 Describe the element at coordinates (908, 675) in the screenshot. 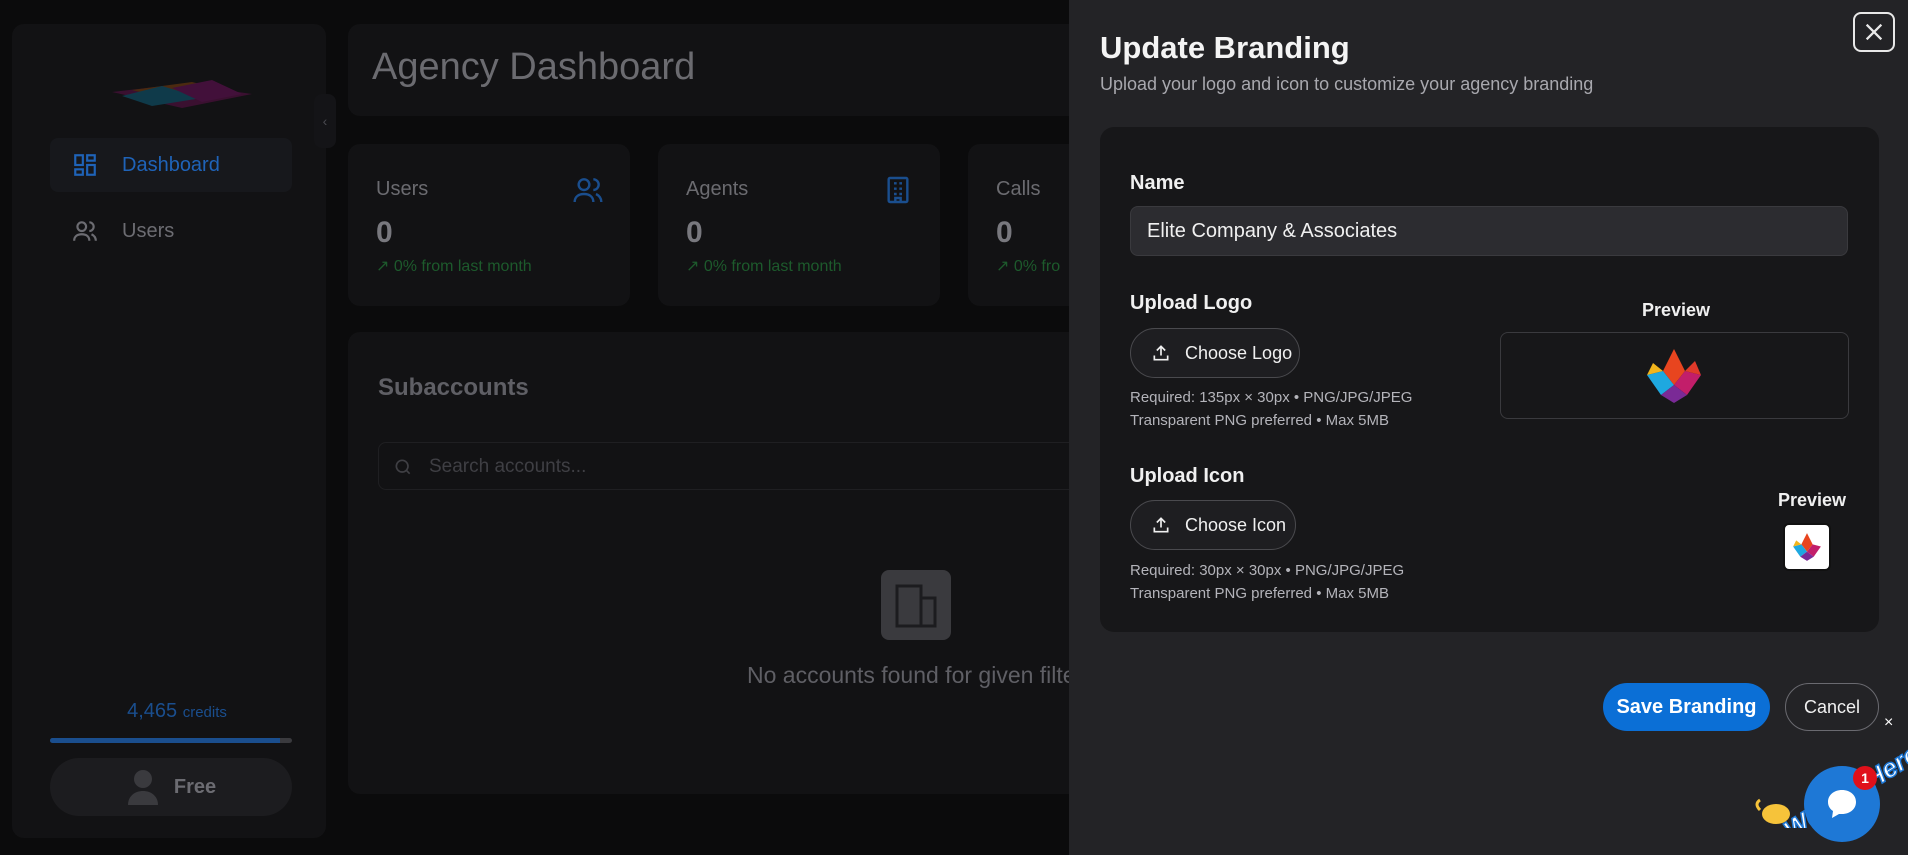

I see `empty-state-text: No accounts found for given filter` at that location.